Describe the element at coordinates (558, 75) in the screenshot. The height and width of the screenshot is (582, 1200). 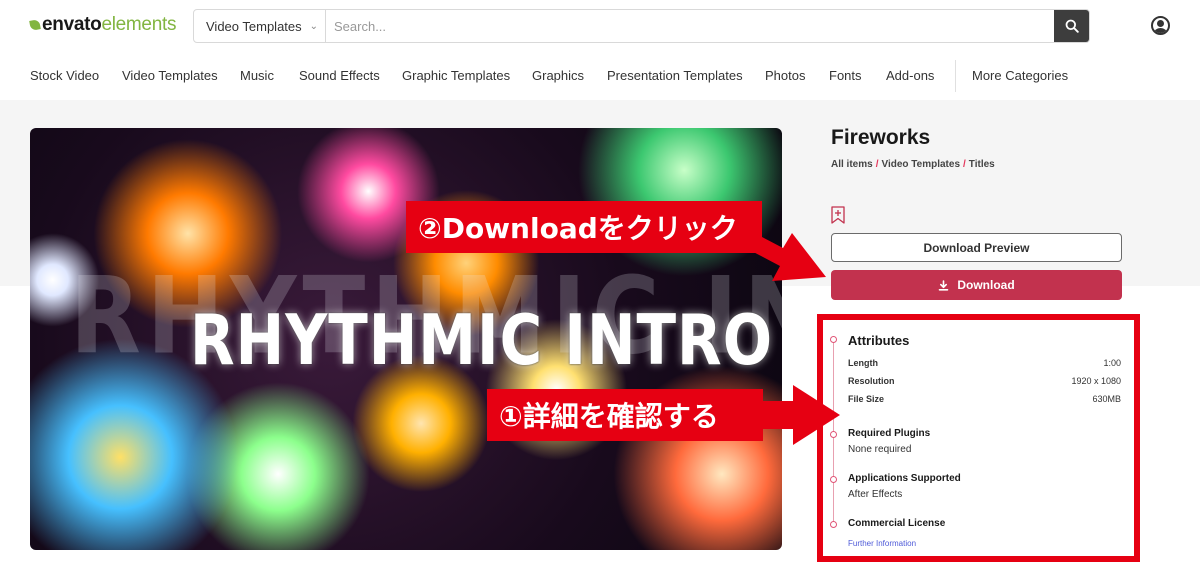
I see `nav-item-graphics: Graphics` at that location.